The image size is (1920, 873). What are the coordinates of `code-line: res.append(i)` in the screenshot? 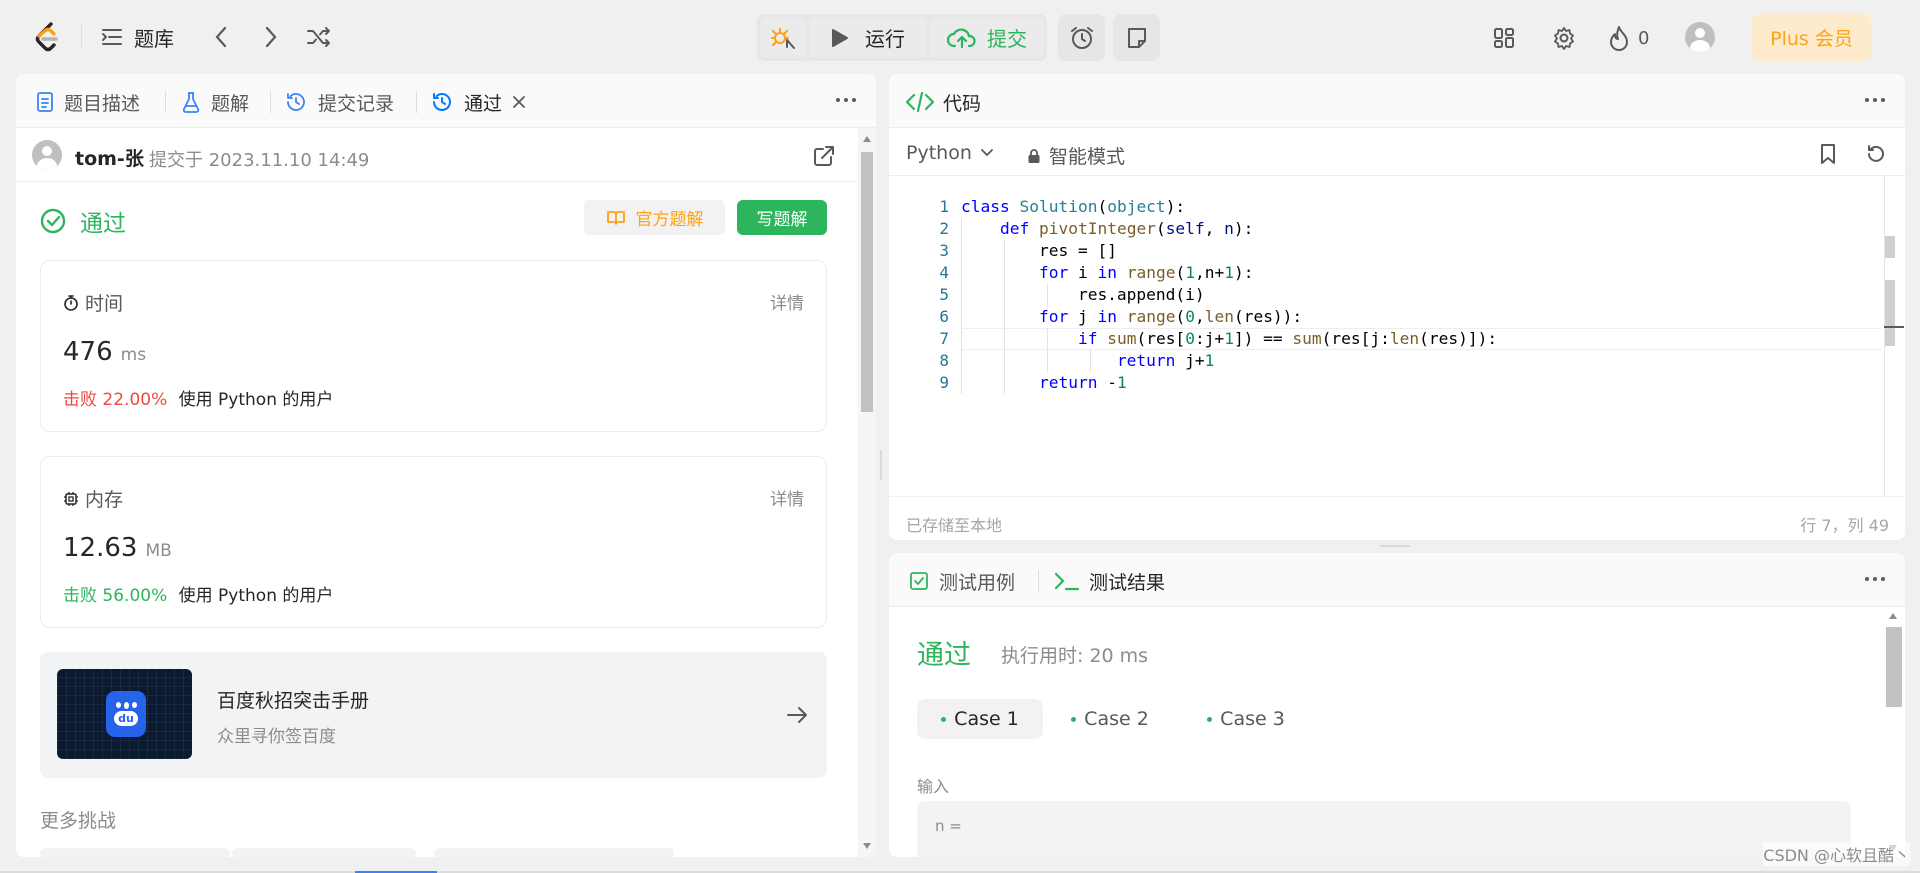 It's located at (1083, 294).